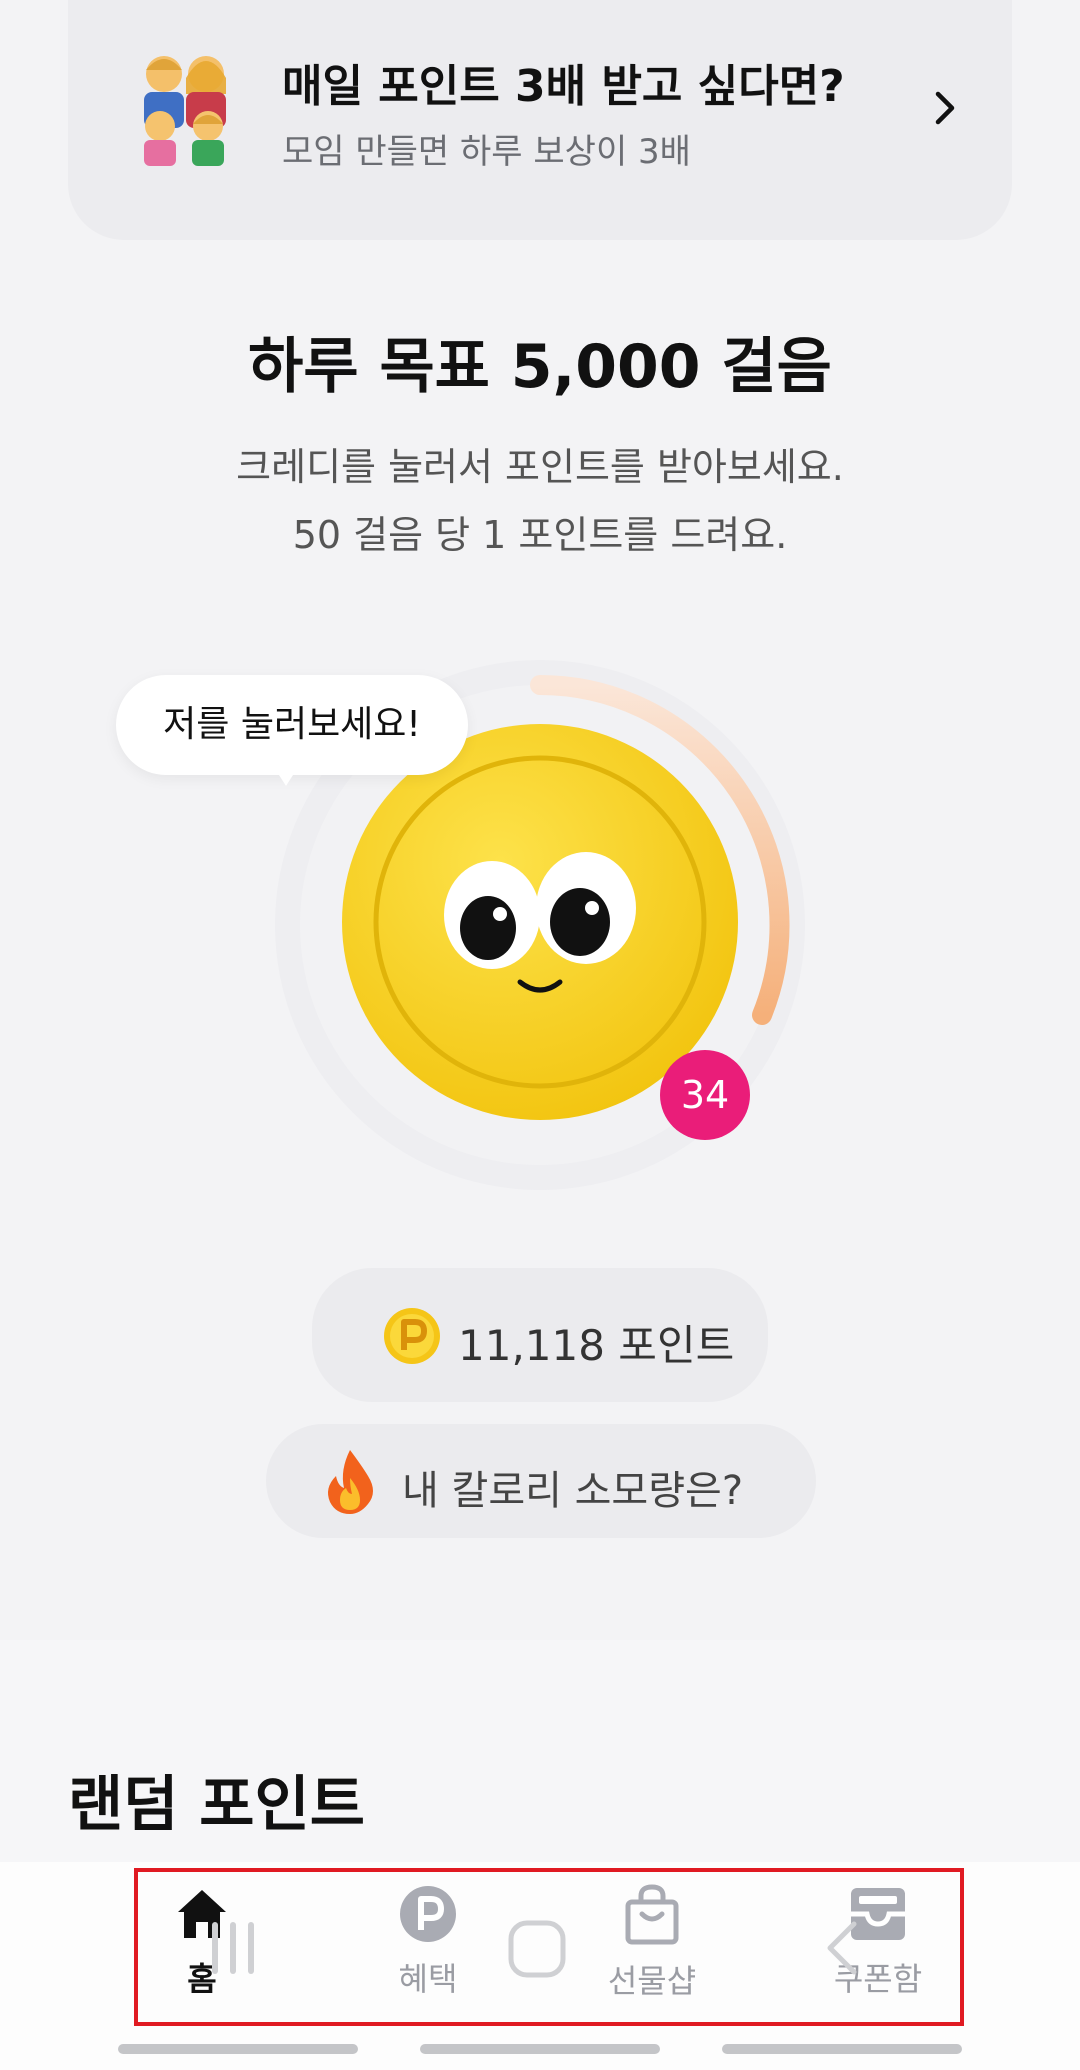 This screenshot has height=2070, width=1080. I want to click on fire-icon, so click(350, 1482).